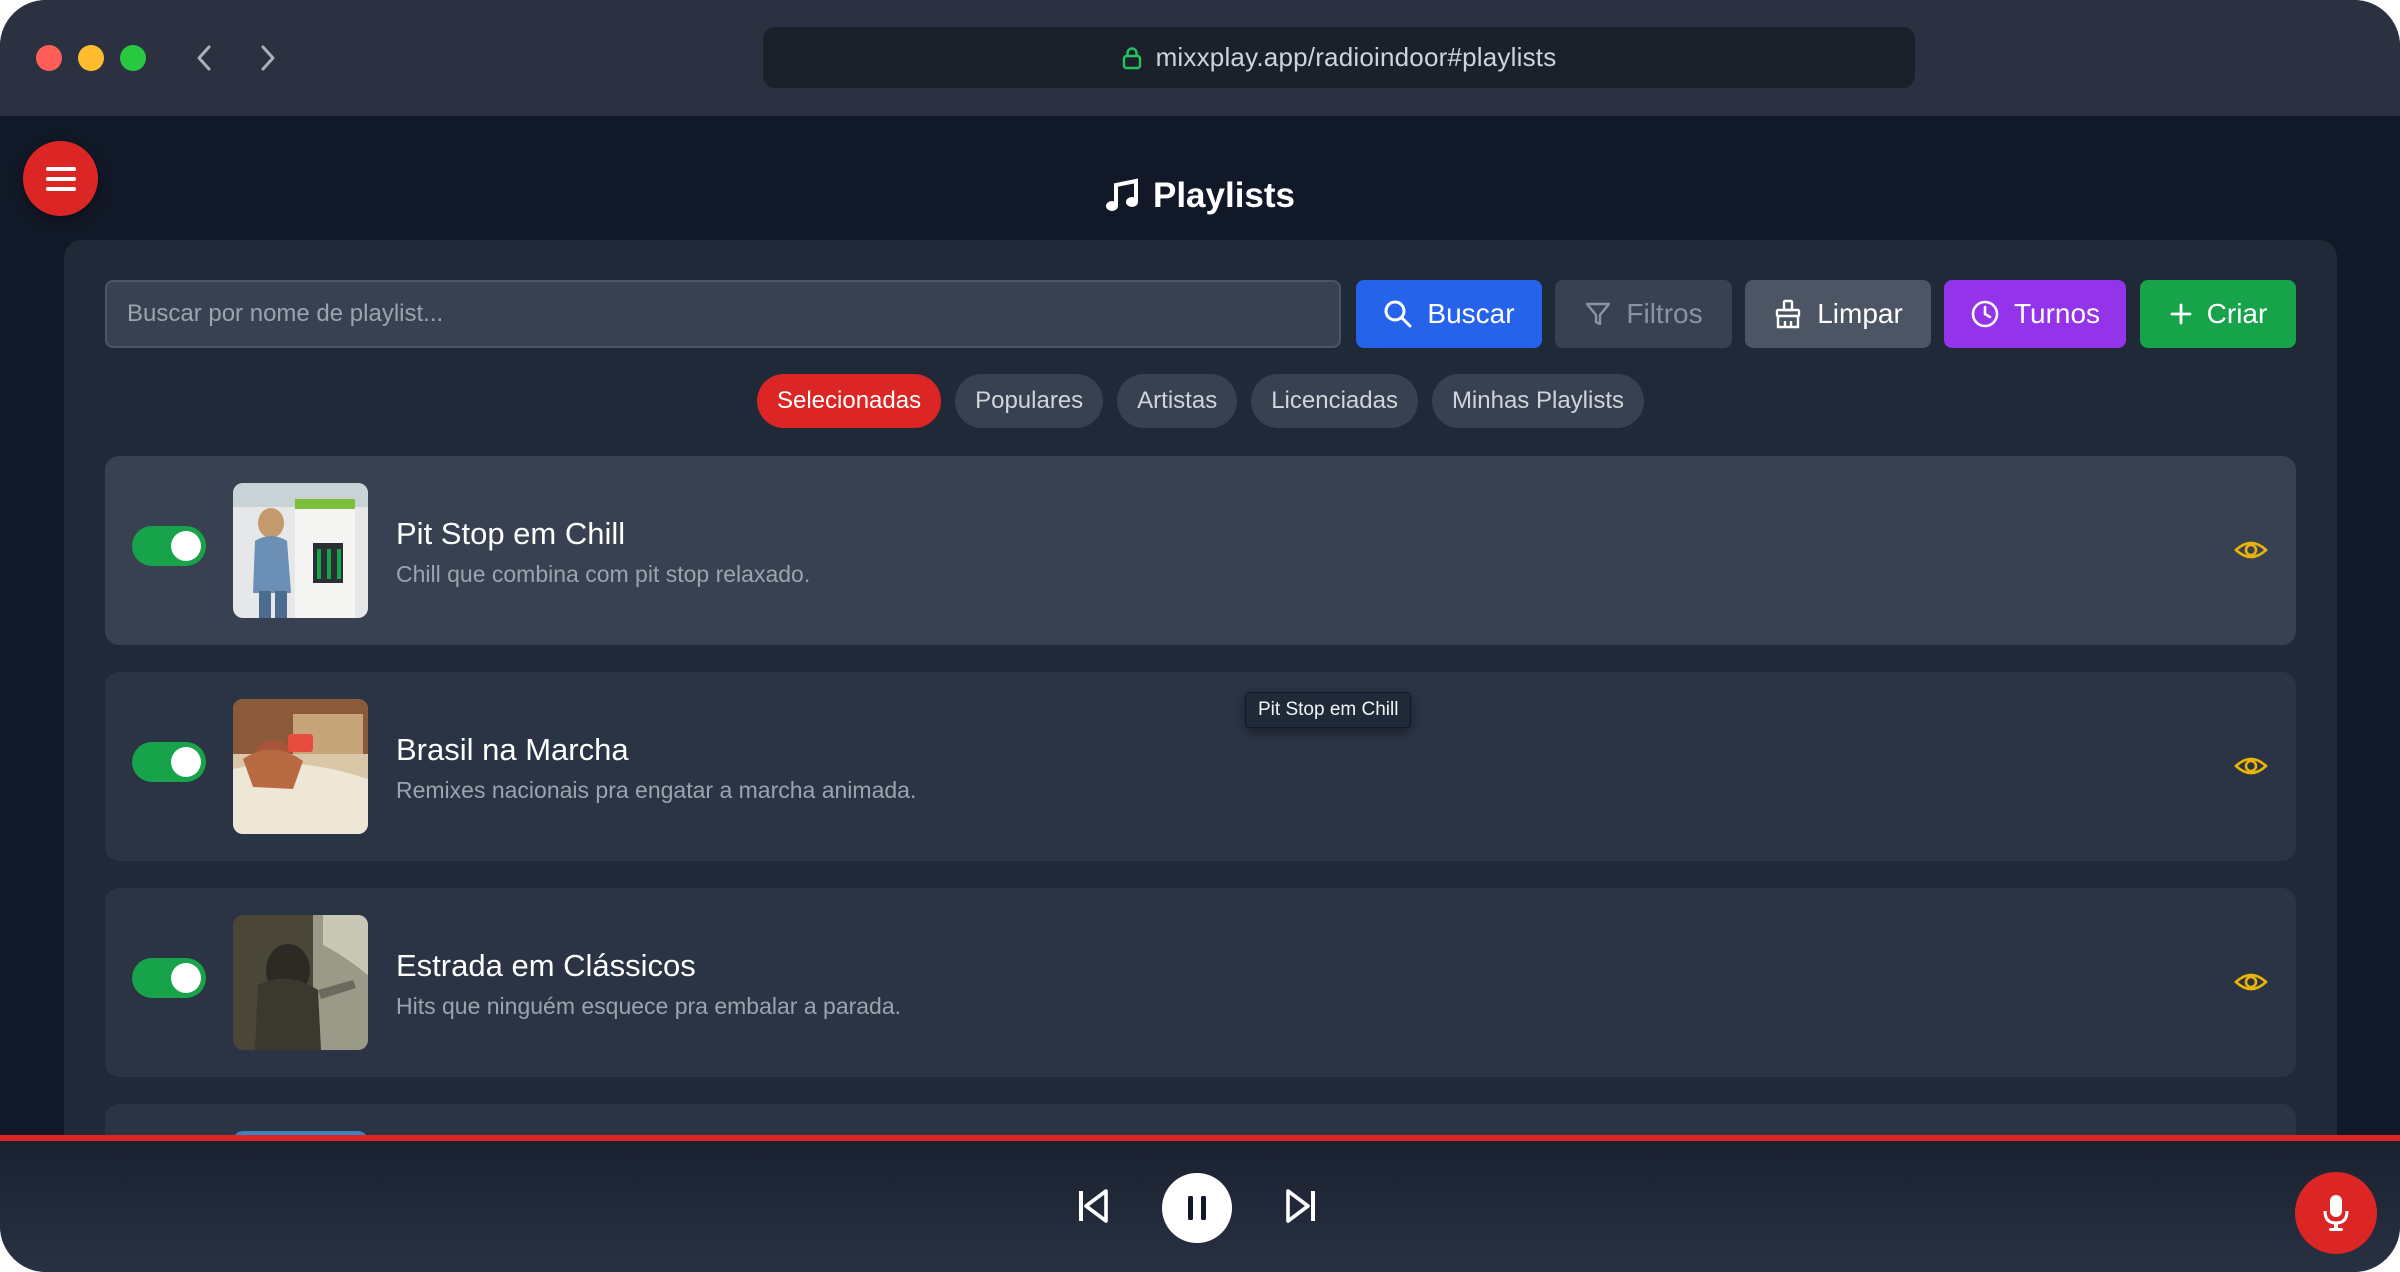 This screenshot has width=2400, height=1272. Describe the element at coordinates (1664, 313) in the screenshot. I see `filtros-label: Filtros` at that location.